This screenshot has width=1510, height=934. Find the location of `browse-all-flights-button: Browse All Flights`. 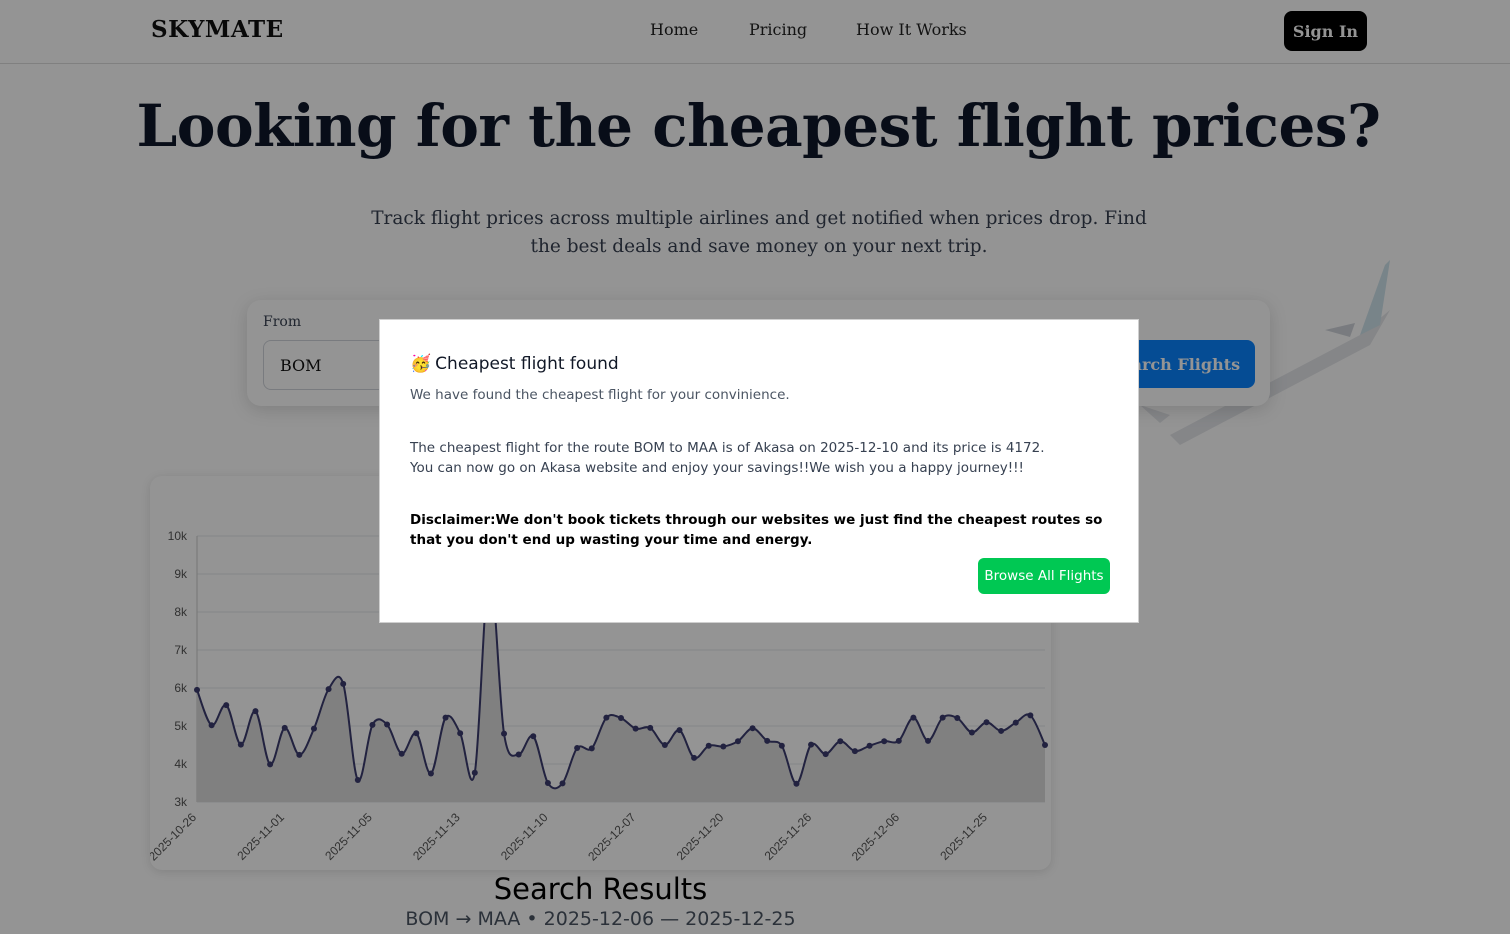

browse-all-flights-button: Browse All Flights is located at coordinates (1044, 576).